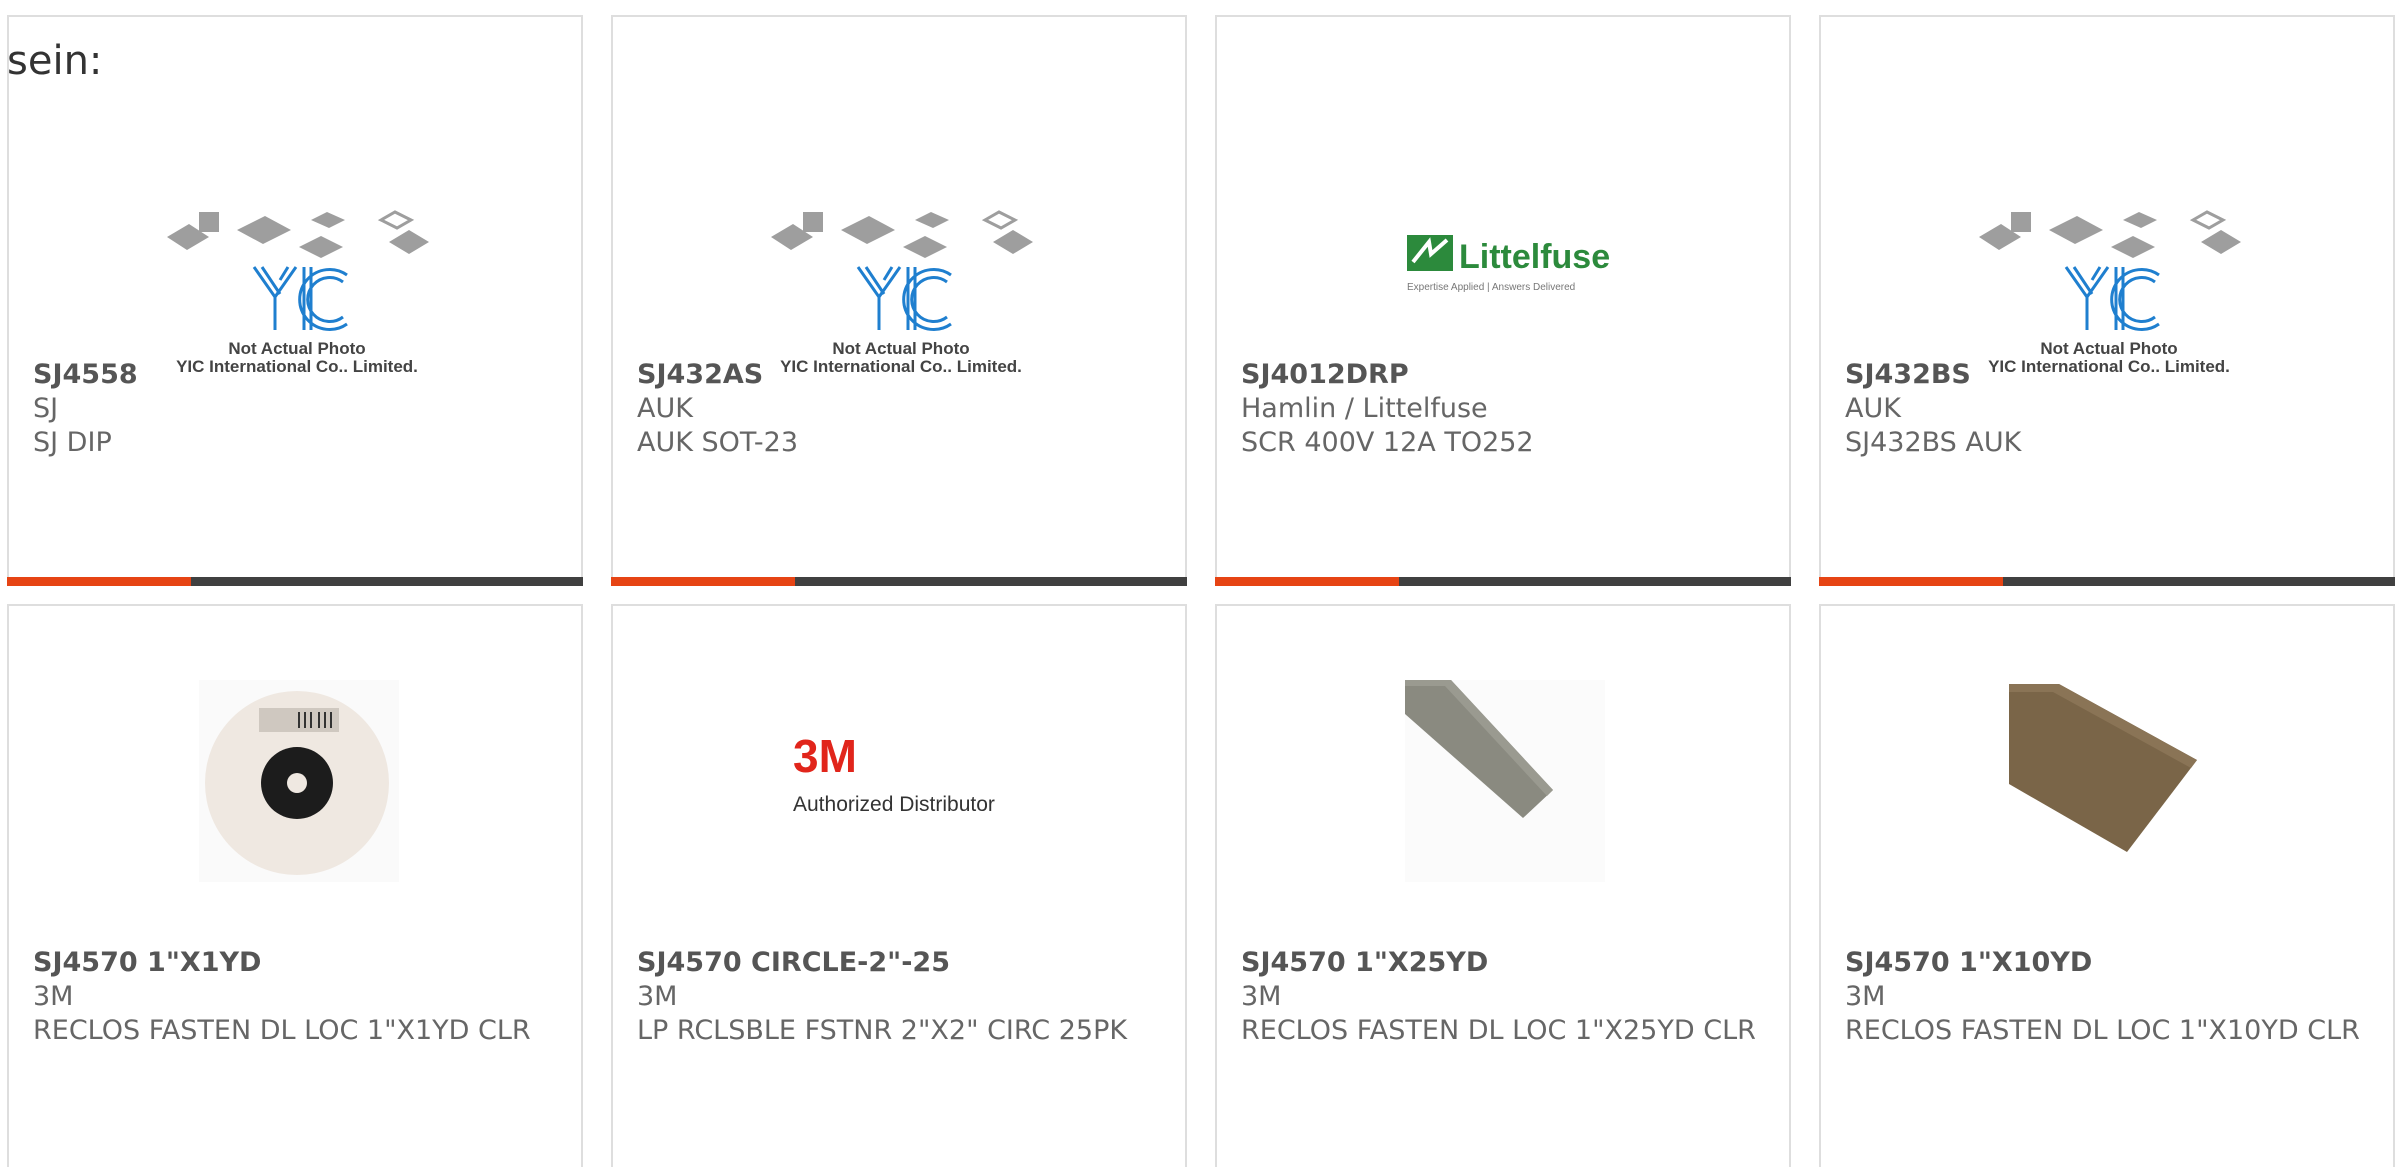  Describe the element at coordinates (2109, 375) in the screenshot. I see `part-number: SJ432BS` at that location.